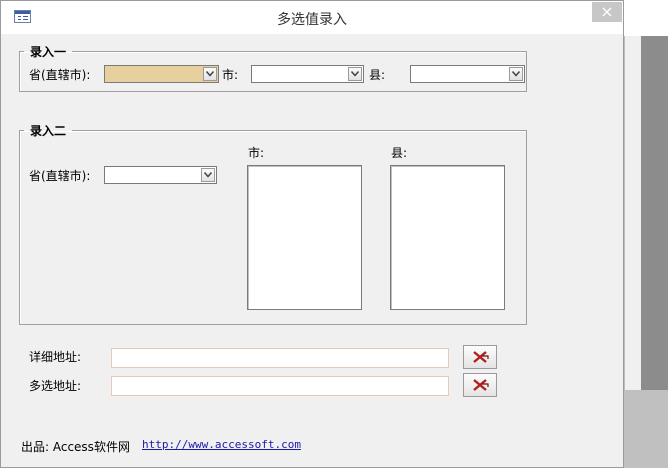  I want to click on county-list-label: 县:, so click(399, 153).